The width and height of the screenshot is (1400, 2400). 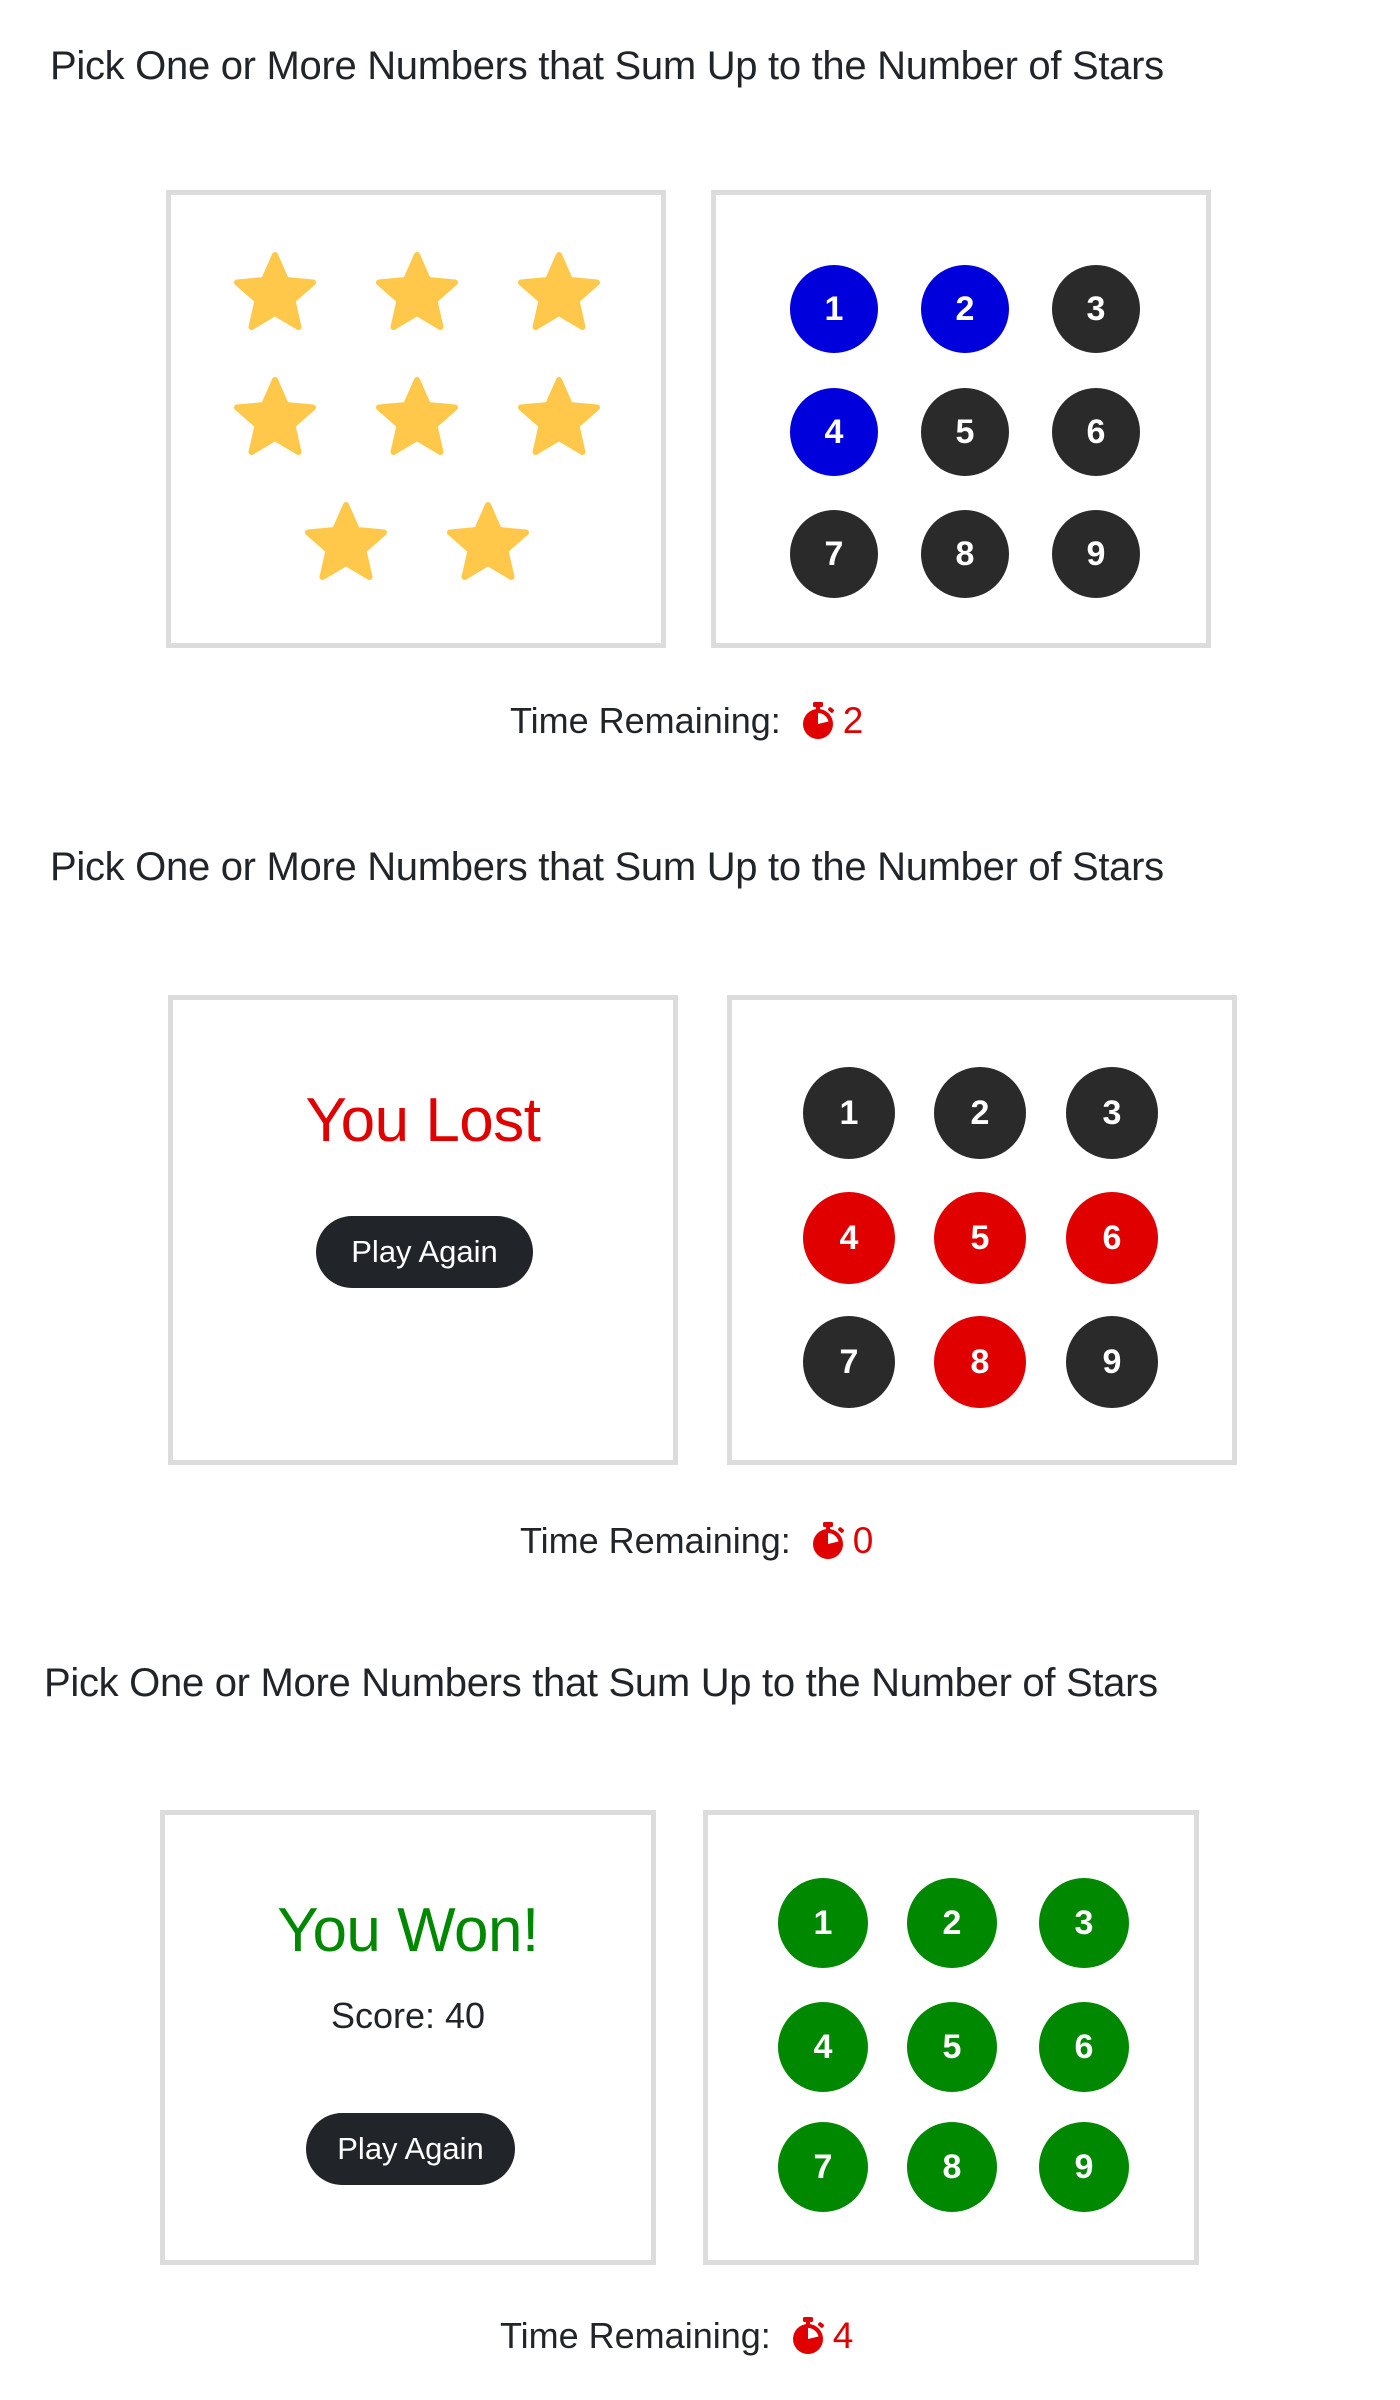 What do you see at coordinates (853, 720) in the screenshot?
I see `time-remaining-value: 2` at bounding box center [853, 720].